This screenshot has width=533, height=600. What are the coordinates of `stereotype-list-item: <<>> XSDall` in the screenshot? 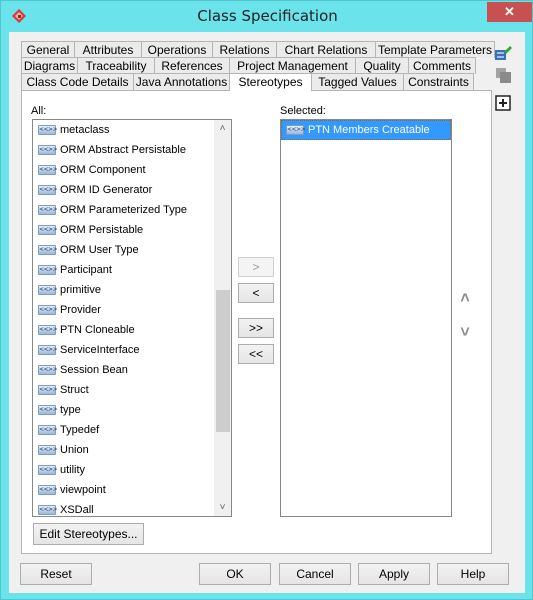 It's located at (124, 508).